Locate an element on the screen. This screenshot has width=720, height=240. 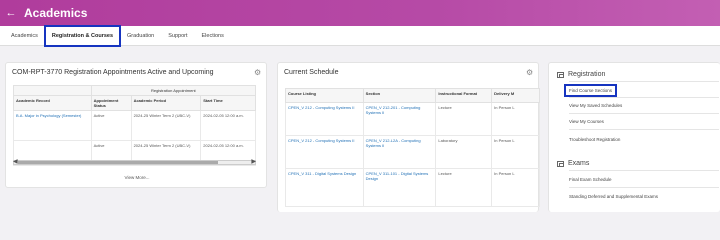
column-header: Section is located at coordinates (399, 95).